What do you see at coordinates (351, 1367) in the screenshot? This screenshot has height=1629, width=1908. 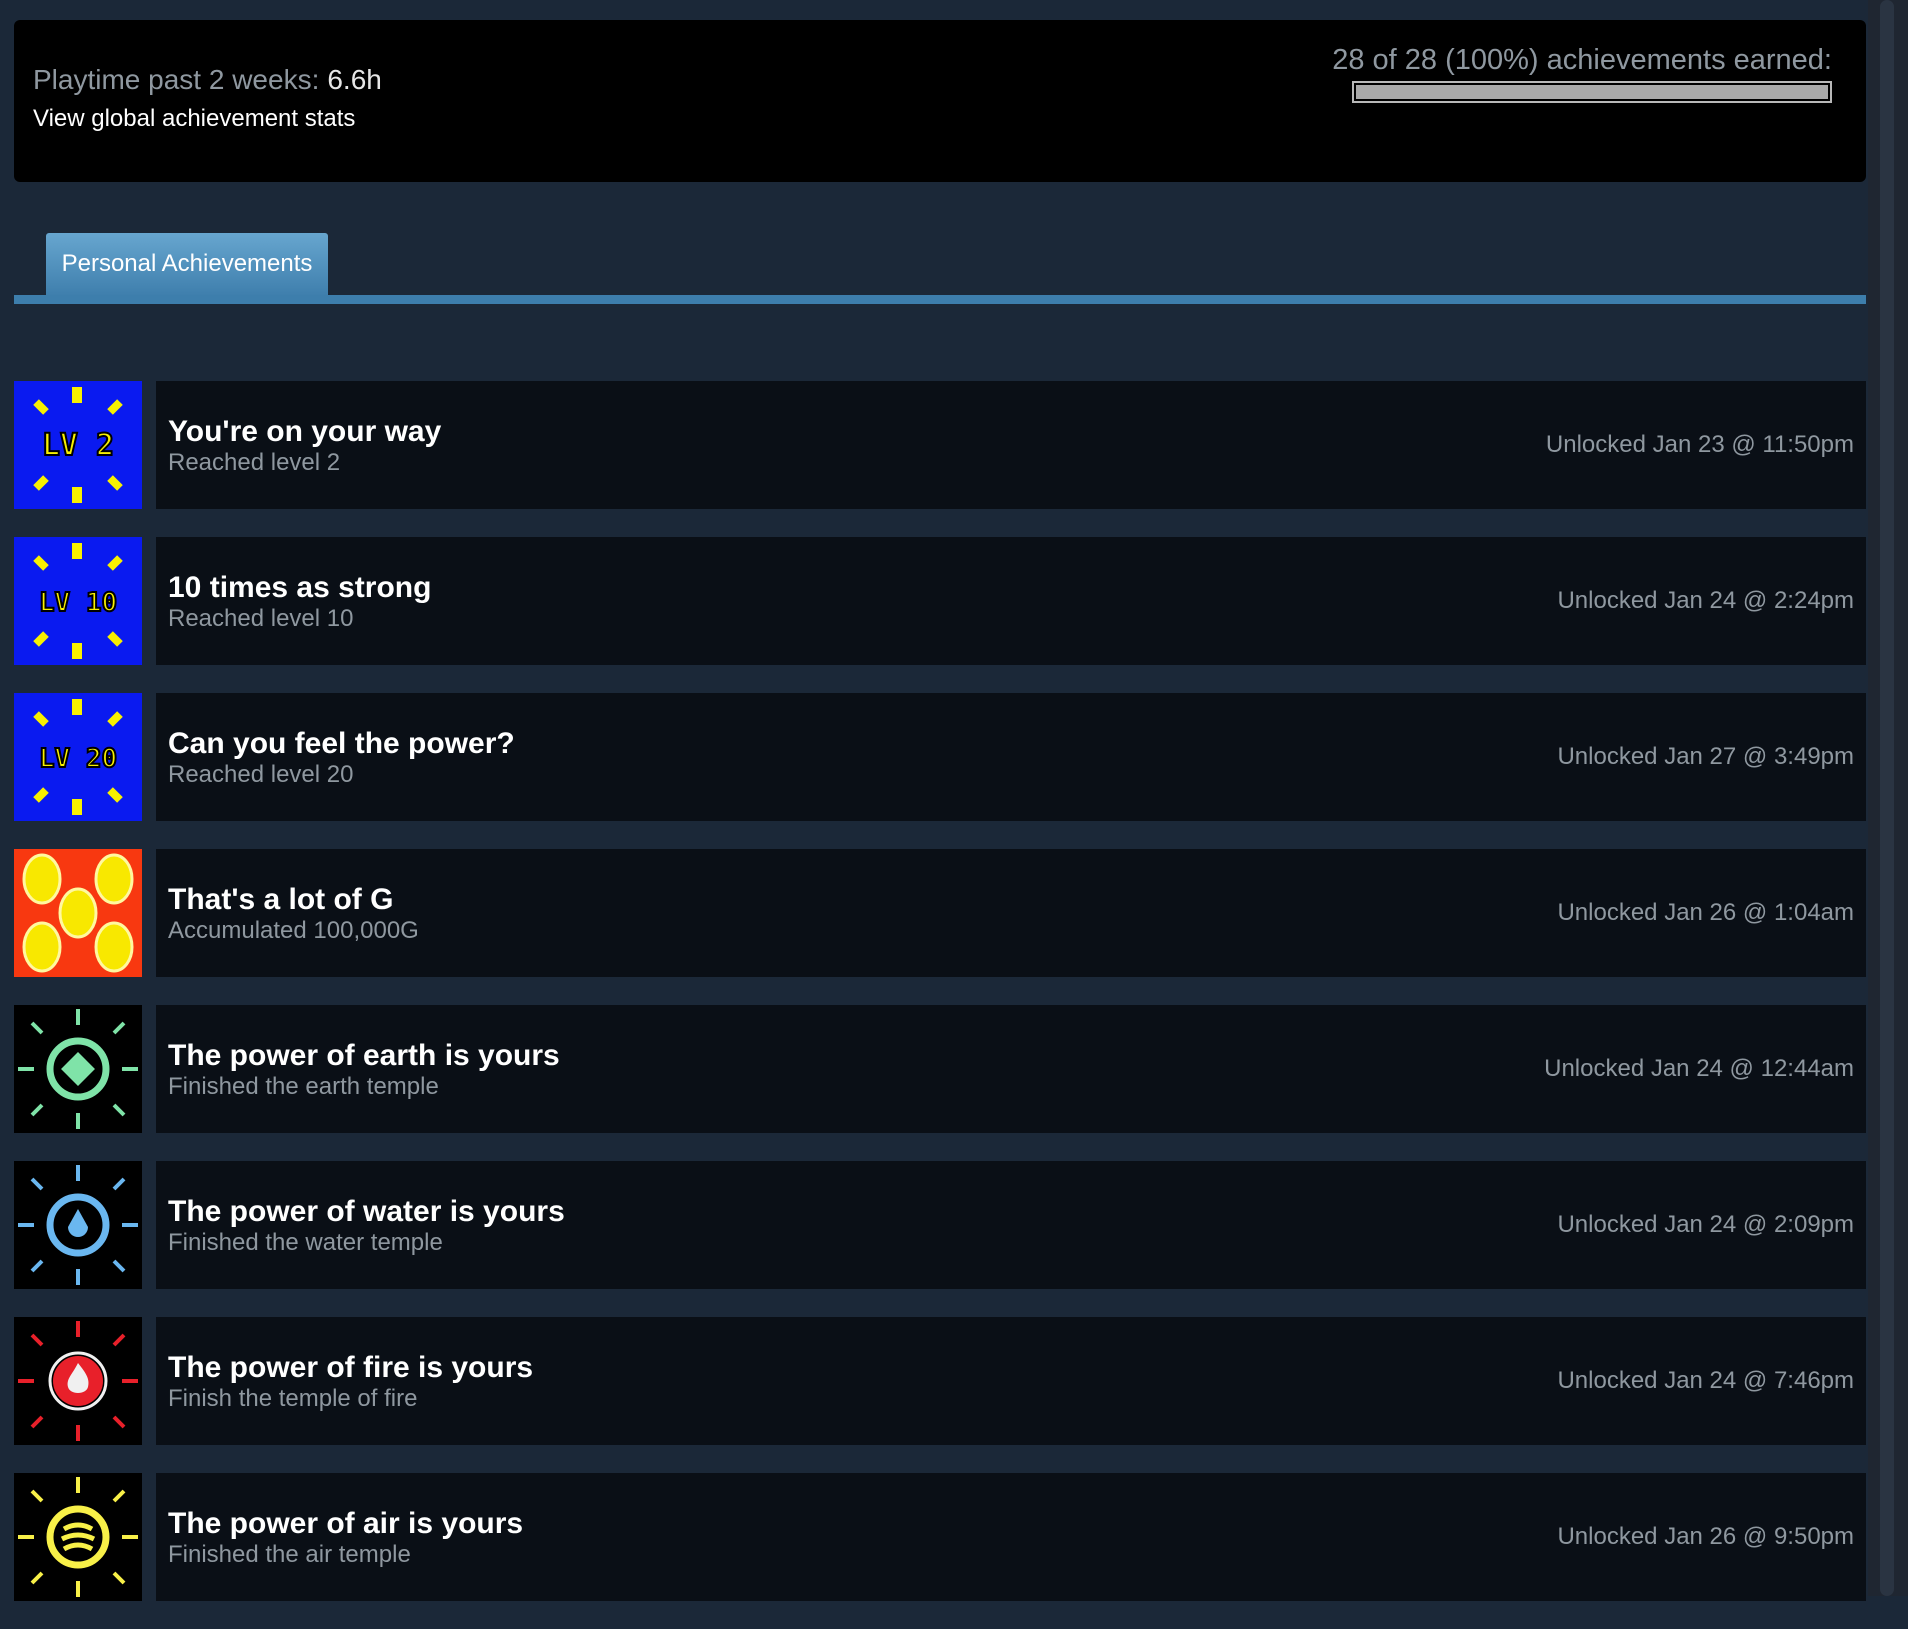 I see `achievement-title: The power of fire is yours` at bounding box center [351, 1367].